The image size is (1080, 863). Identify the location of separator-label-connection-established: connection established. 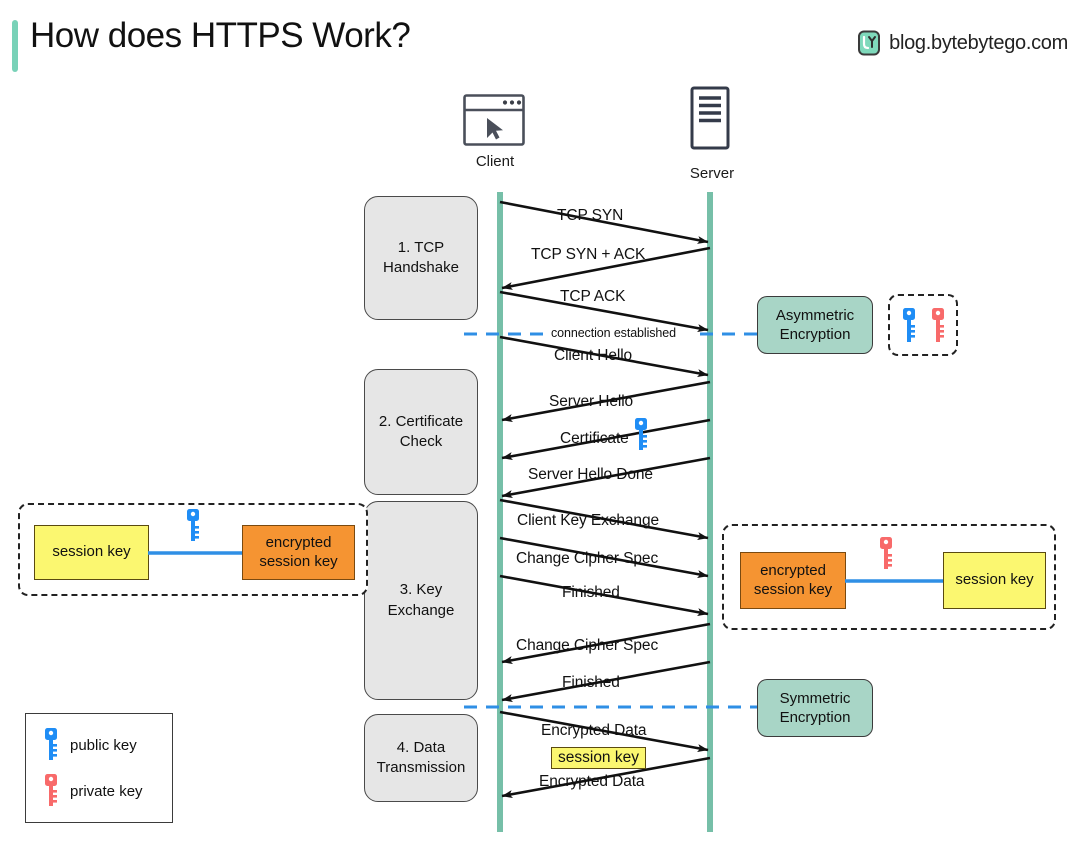
(613, 333).